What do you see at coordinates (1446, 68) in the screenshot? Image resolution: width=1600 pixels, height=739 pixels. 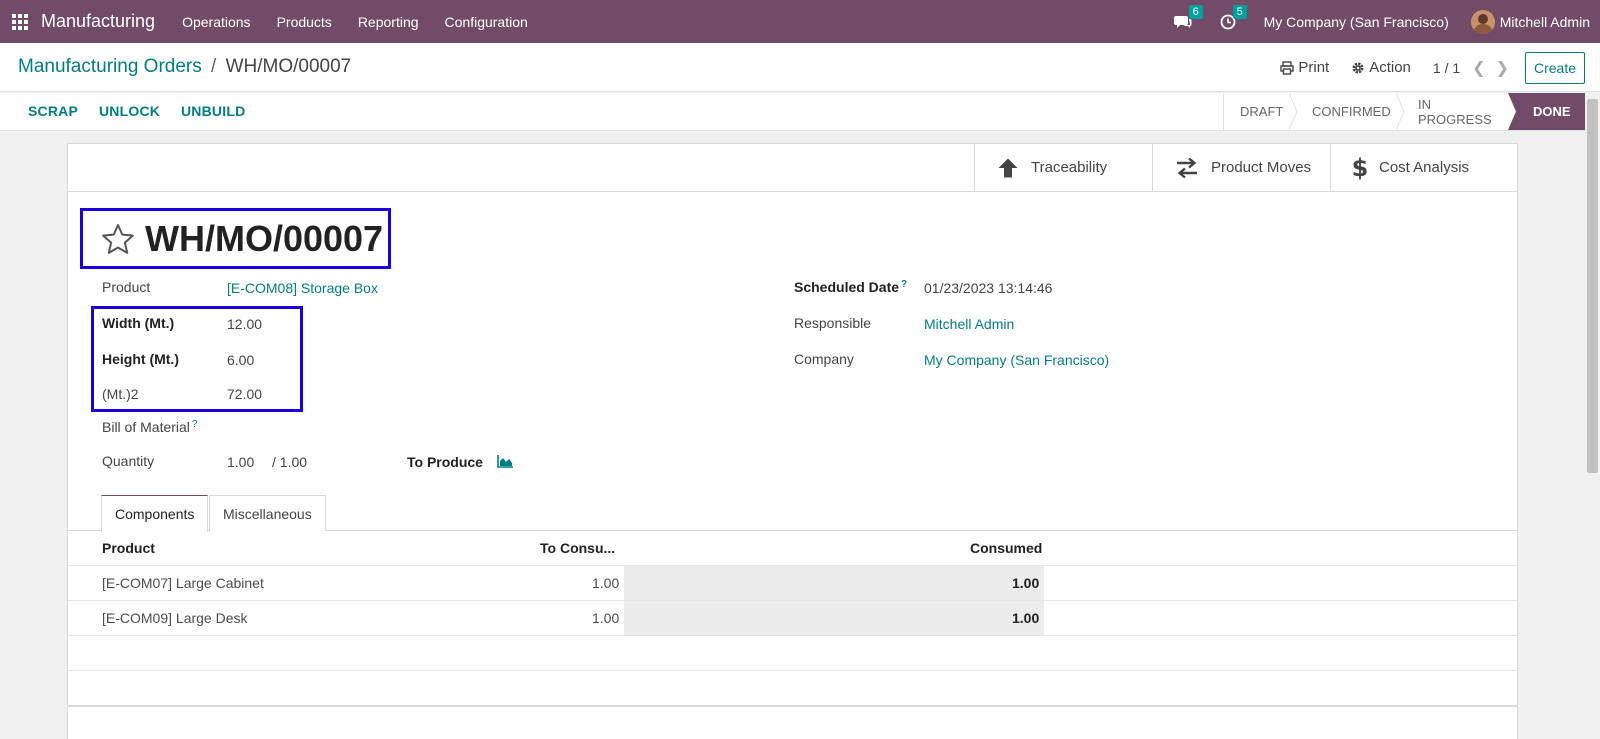 I see `pager-value: 1 / 1` at bounding box center [1446, 68].